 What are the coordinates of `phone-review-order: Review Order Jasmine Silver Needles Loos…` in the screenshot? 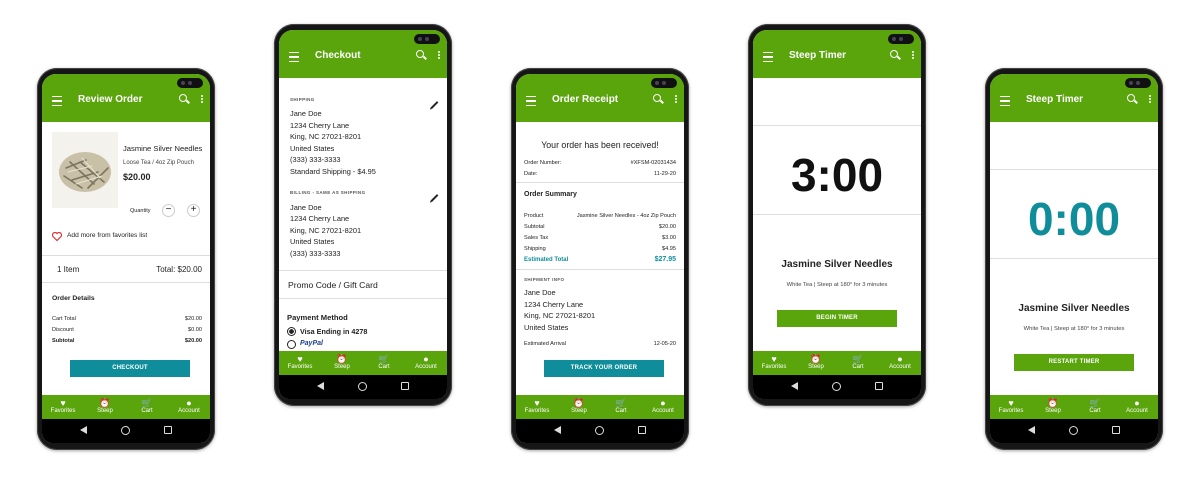 It's located at (126, 259).